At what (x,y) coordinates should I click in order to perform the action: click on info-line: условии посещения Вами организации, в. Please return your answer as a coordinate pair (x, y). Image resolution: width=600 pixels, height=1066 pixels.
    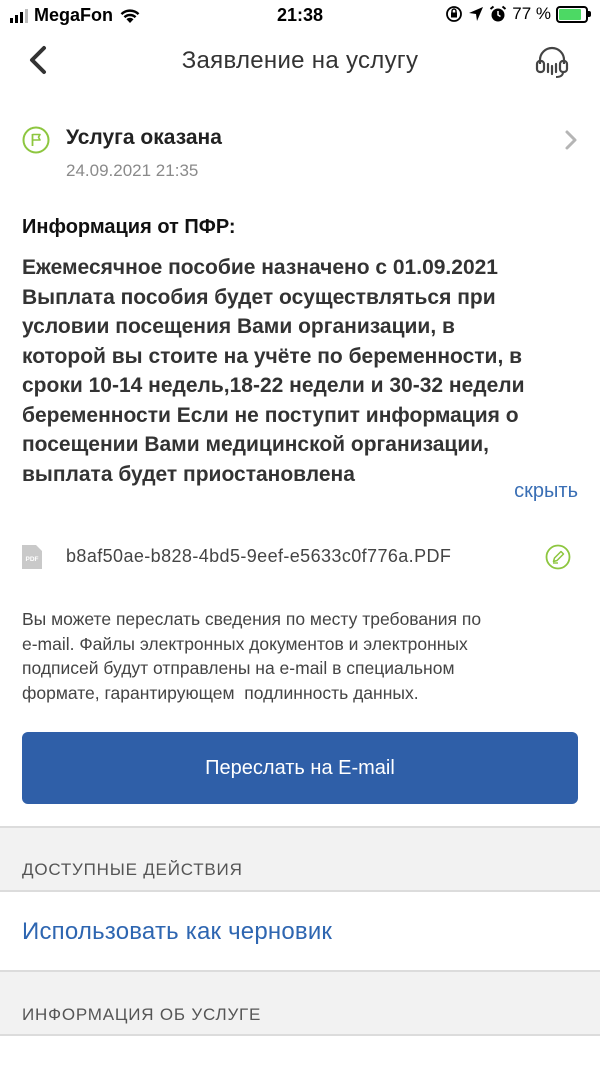
    Looking at the image, I should click on (238, 326).